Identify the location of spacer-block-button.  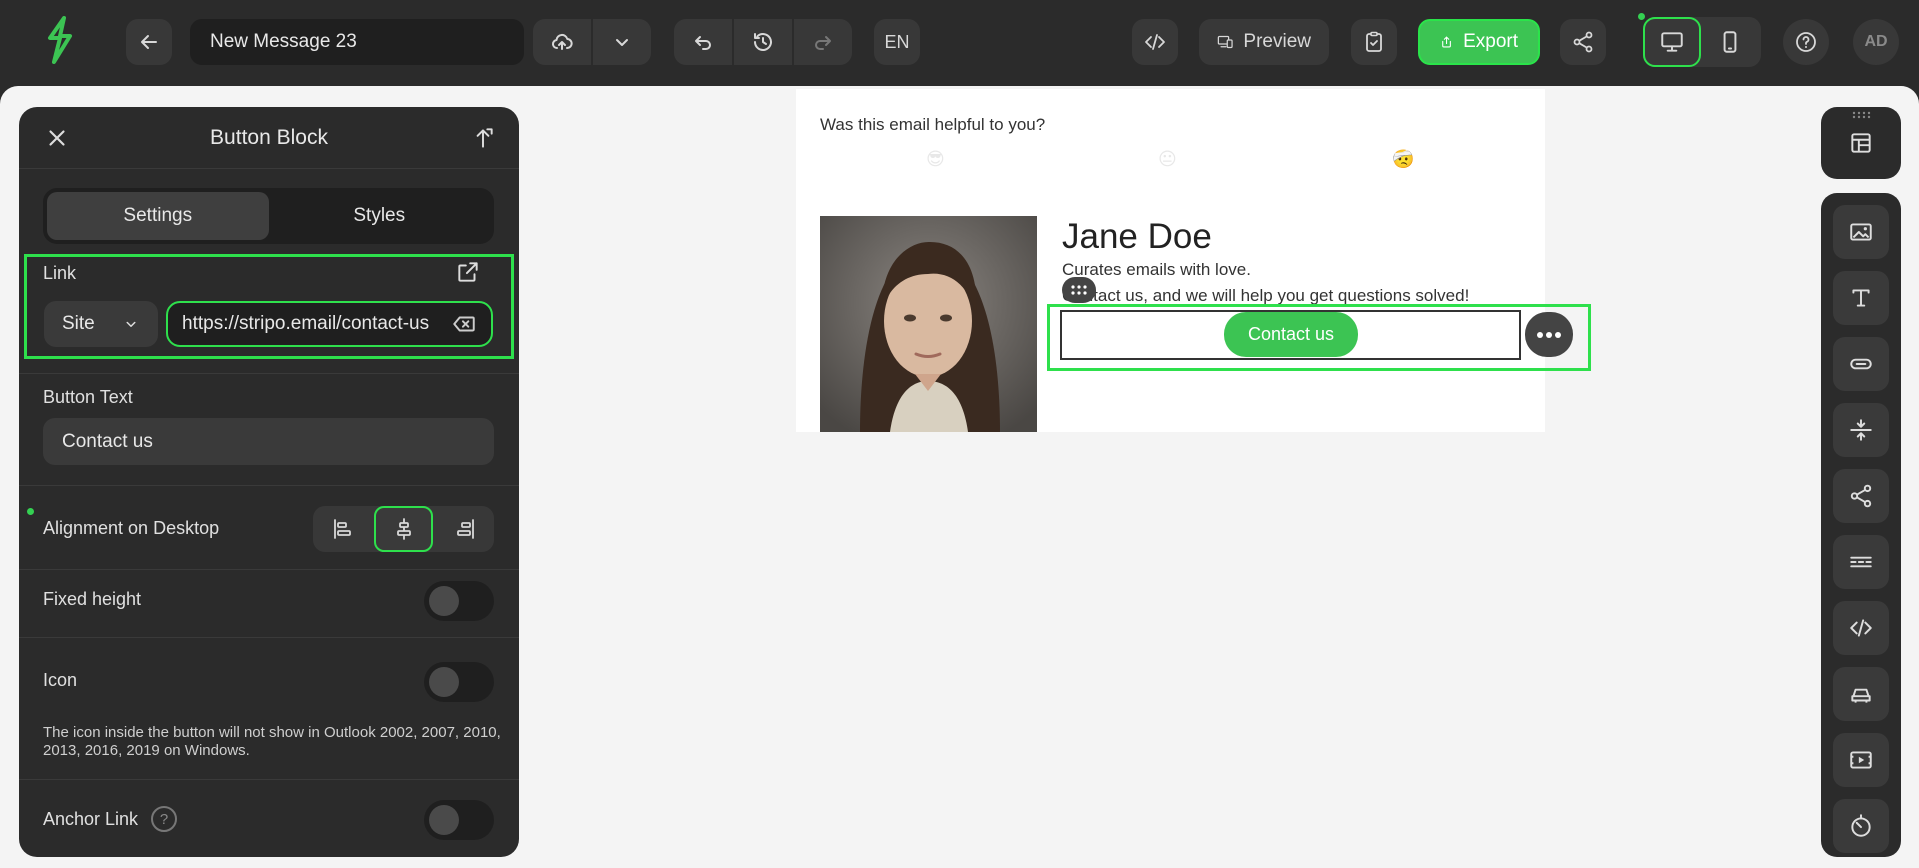
(1861, 430).